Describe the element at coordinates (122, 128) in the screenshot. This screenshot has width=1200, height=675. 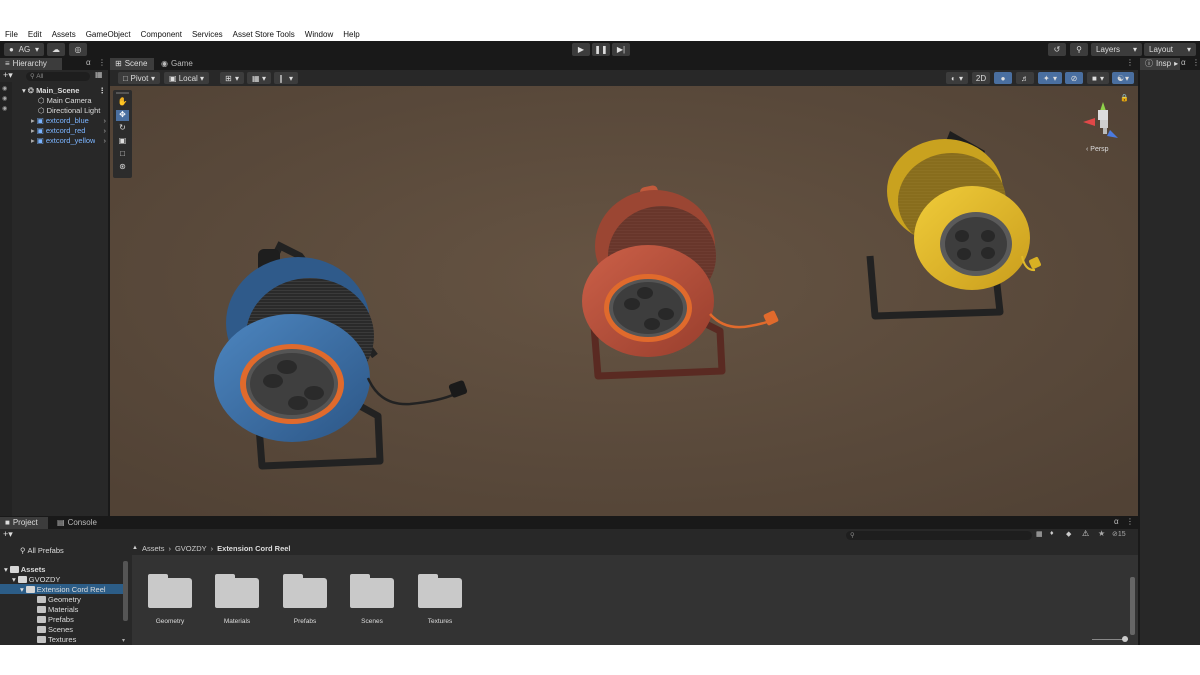
I see `rotate-tool-button: ↻` at that location.